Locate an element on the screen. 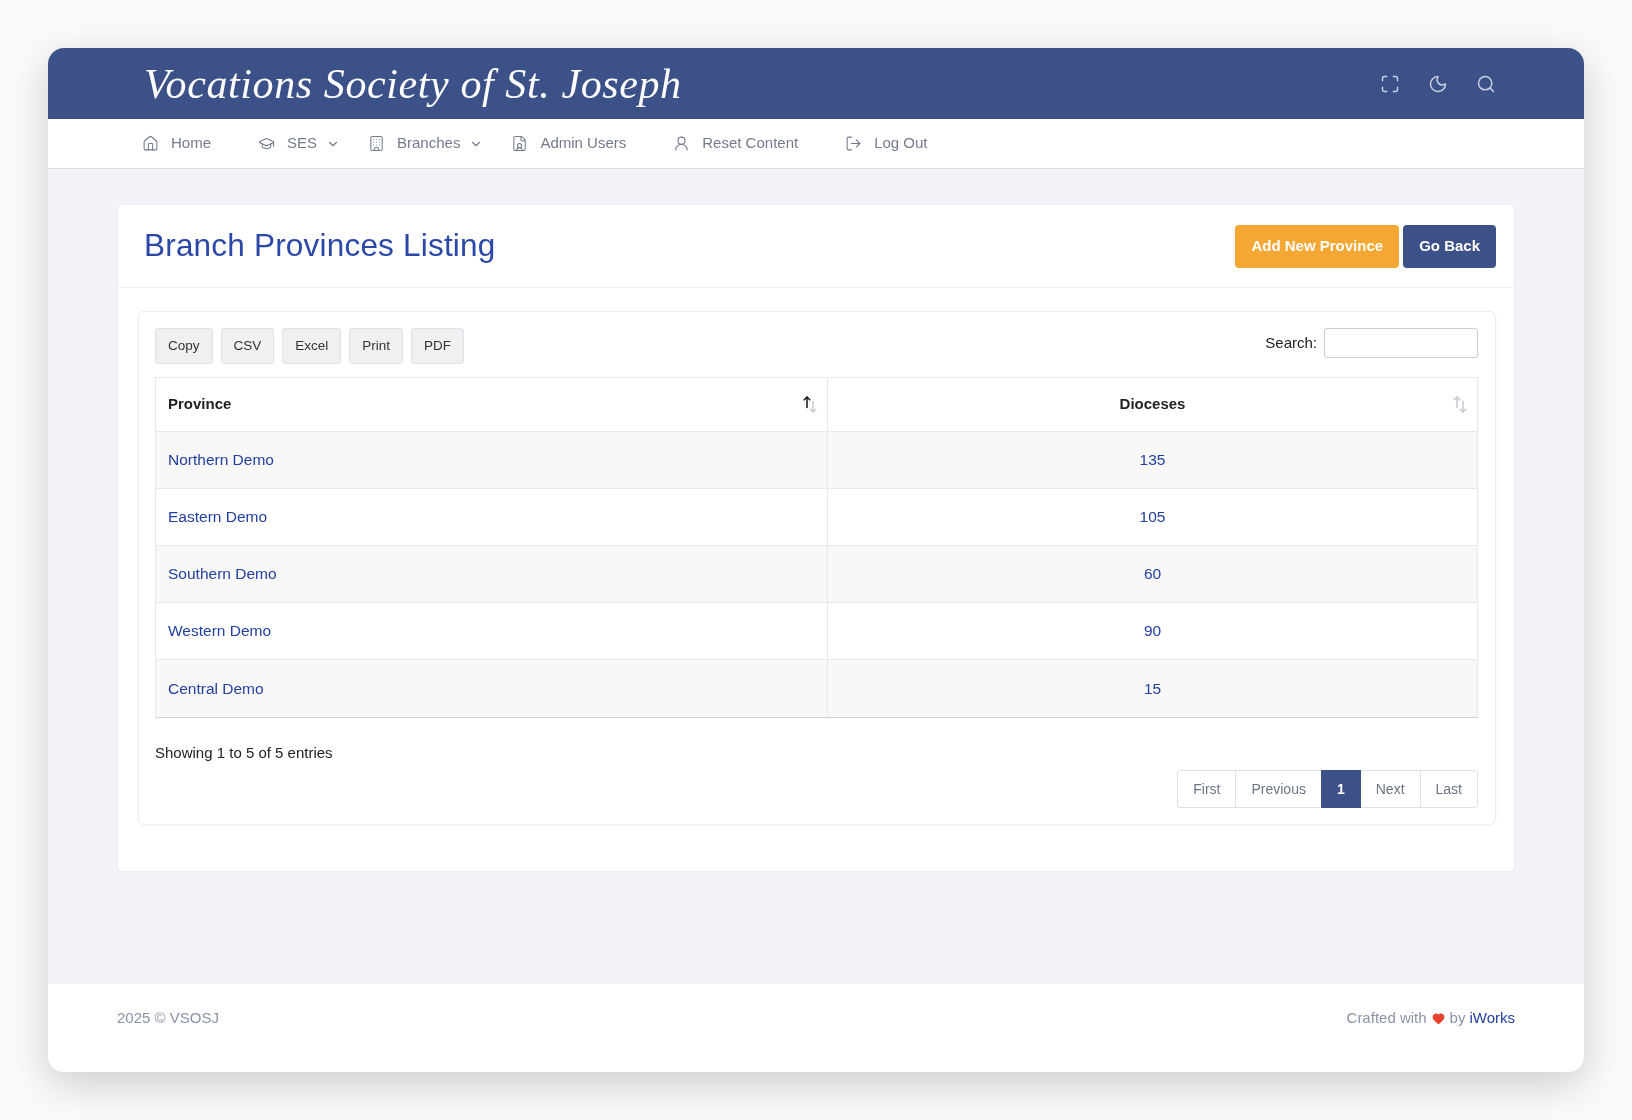 This screenshot has width=1632, height=1120. heart-icon is located at coordinates (1438, 1018).